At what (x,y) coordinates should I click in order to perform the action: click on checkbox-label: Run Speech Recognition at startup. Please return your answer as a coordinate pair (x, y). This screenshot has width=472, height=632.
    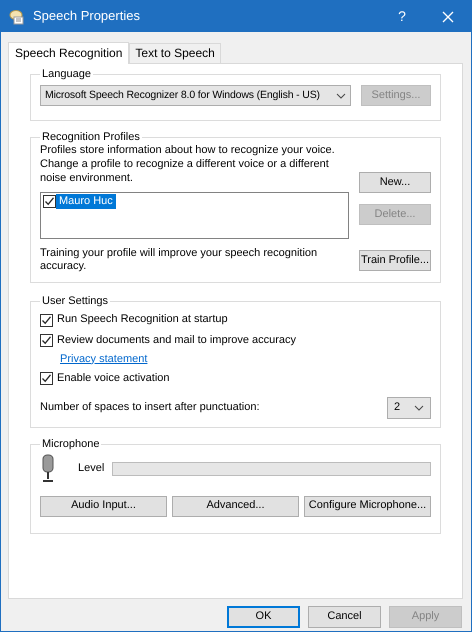
    Looking at the image, I should click on (142, 320).